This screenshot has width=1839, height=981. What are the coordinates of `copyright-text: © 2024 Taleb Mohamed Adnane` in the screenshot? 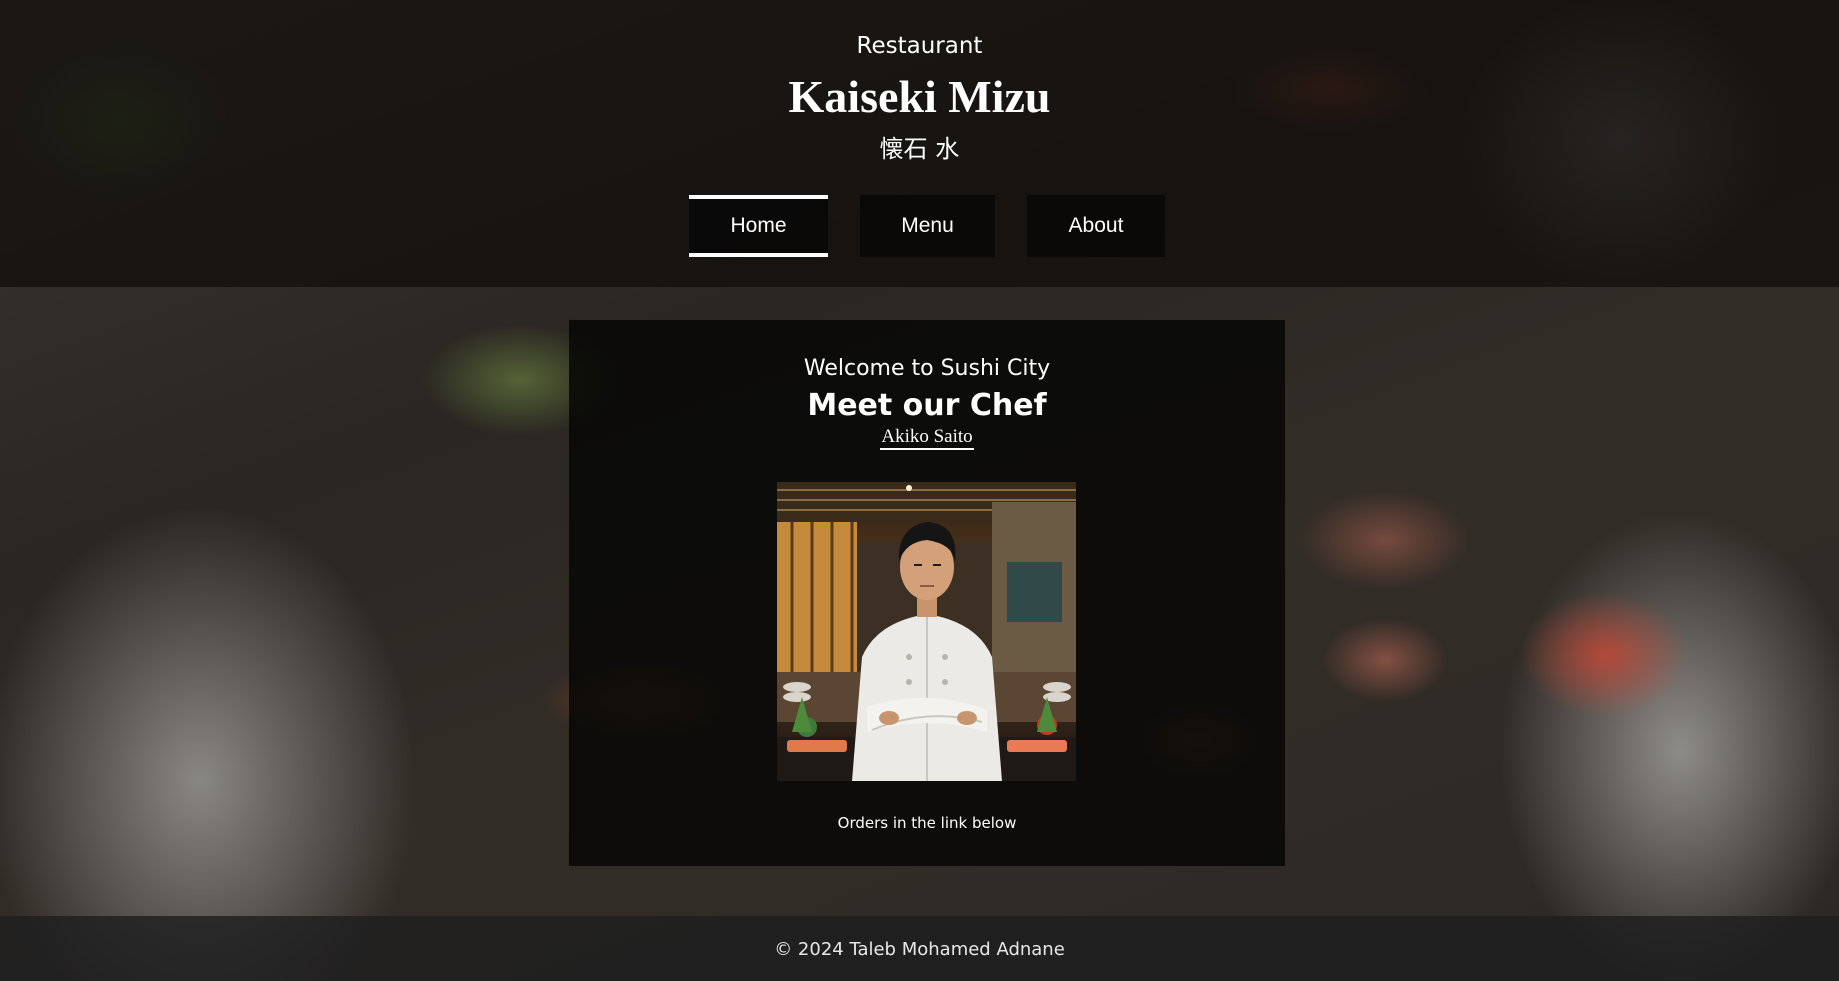 It's located at (919, 949).